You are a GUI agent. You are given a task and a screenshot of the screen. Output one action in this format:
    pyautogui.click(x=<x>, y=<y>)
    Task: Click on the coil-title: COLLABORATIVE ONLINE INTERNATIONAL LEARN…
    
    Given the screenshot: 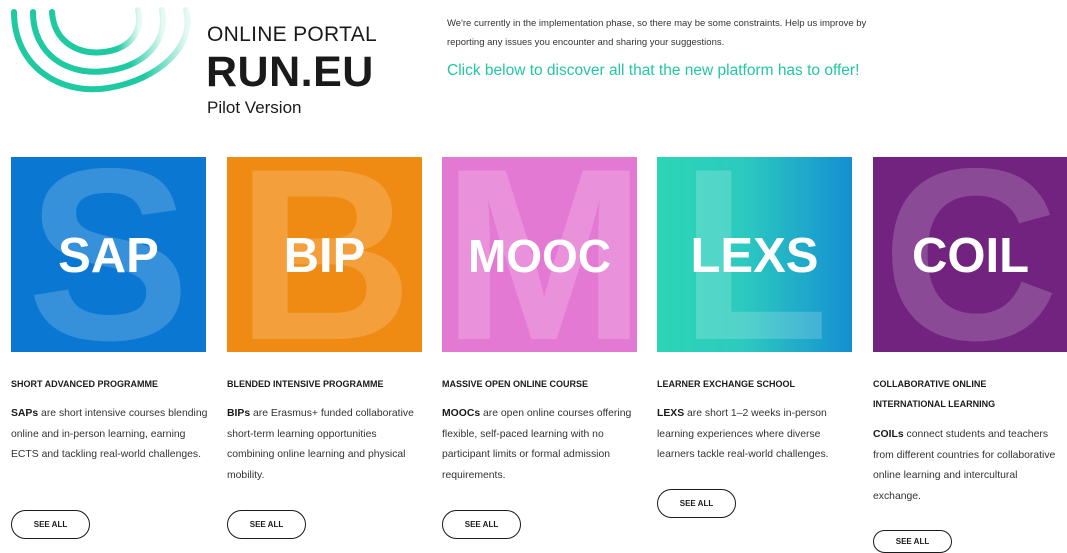 What is the action you would take?
    pyautogui.click(x=934, y=394)
    